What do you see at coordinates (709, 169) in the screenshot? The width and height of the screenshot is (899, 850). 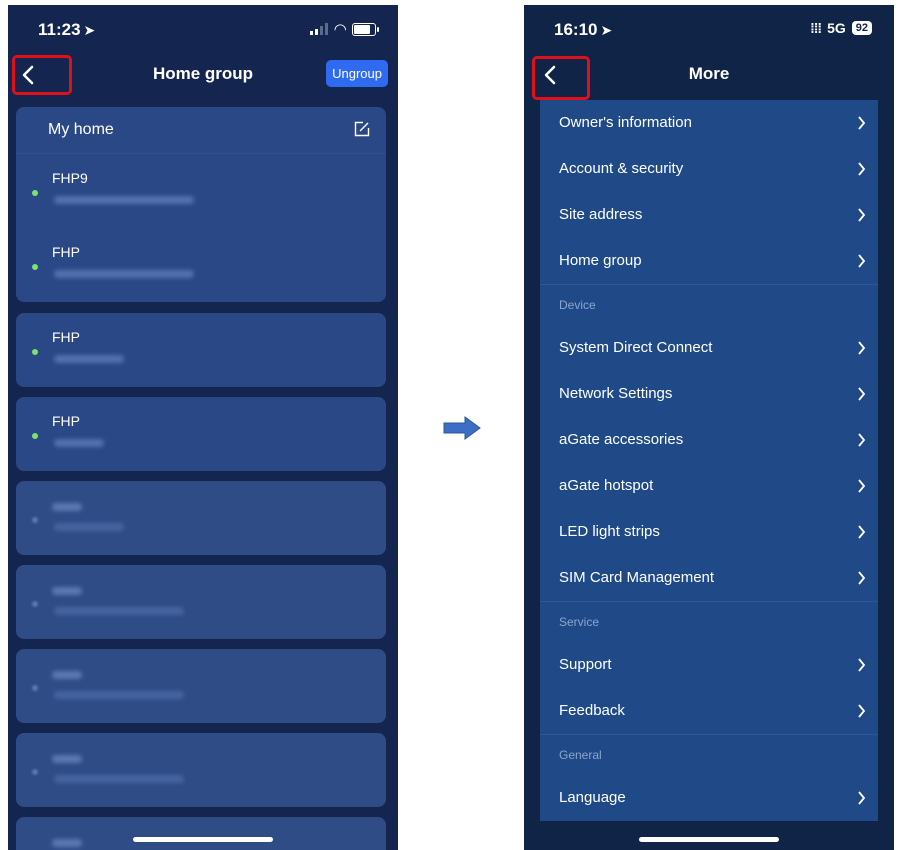 I see `list-item-account-security: Account & security` at bounding box center [709, 169].